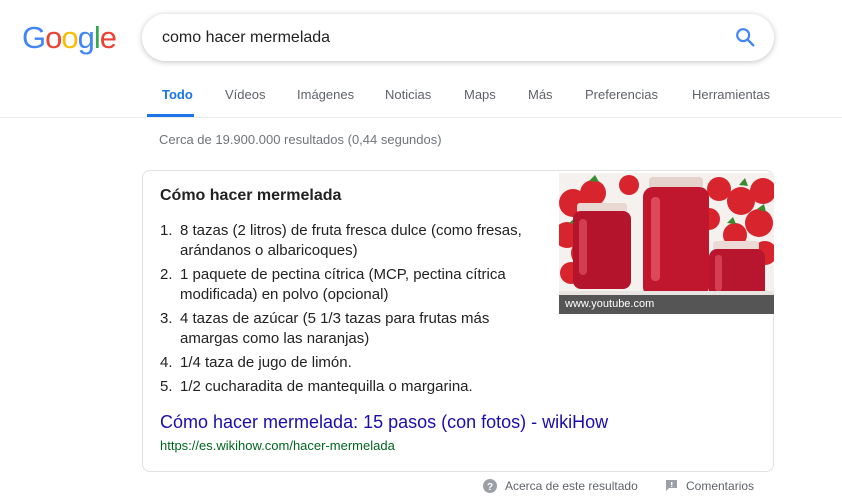 The image size is (842, 502). What do you see at coordinates (166, 274) in the screenshot?
I see `list-number: 2.` at bounding box center [166, 274].